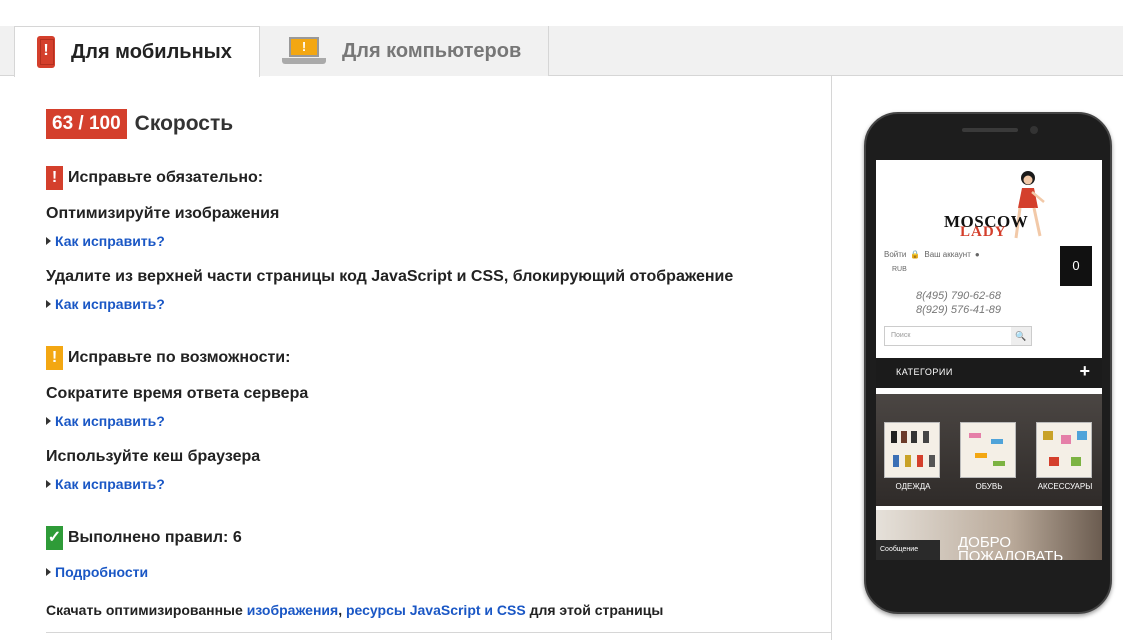  What do you see at coordinates (97, 572) in the screenshot?
I see `details-link: Подробности` at bounding box center [97, 572].